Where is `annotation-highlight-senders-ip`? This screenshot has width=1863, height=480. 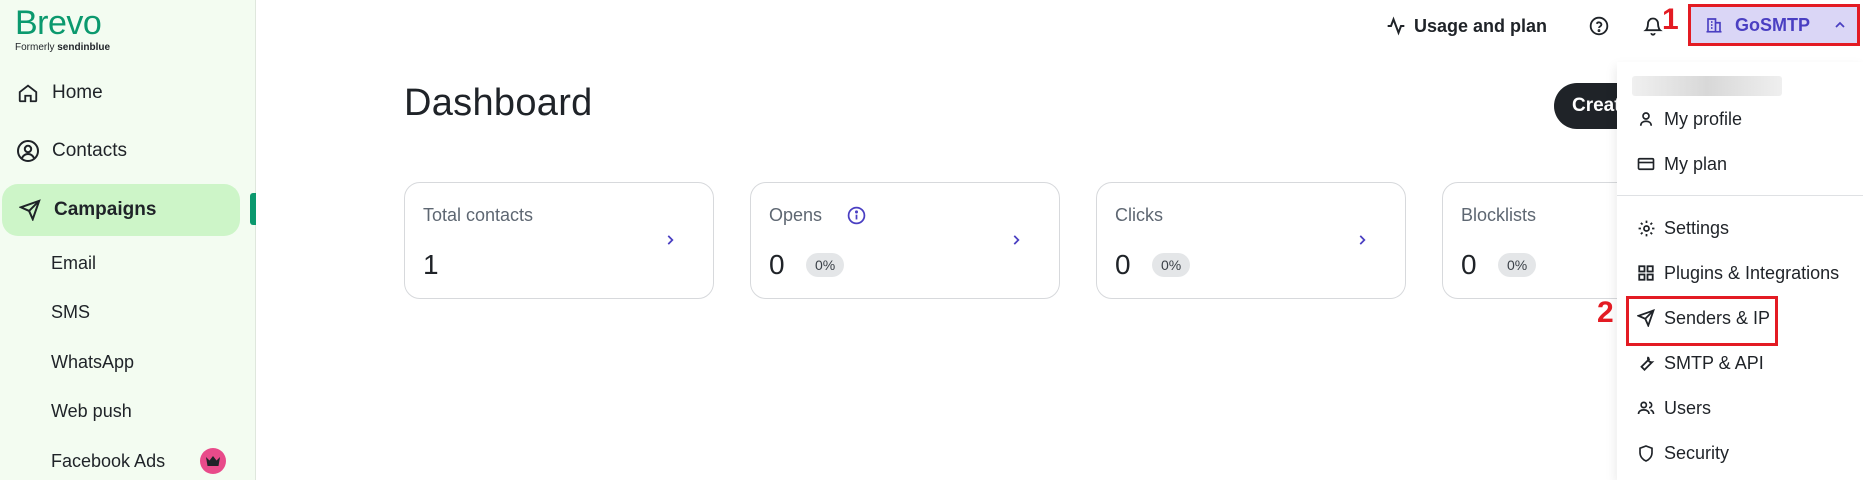
annotation-highlight-senders-ip is located at coordinates (1702, 321).